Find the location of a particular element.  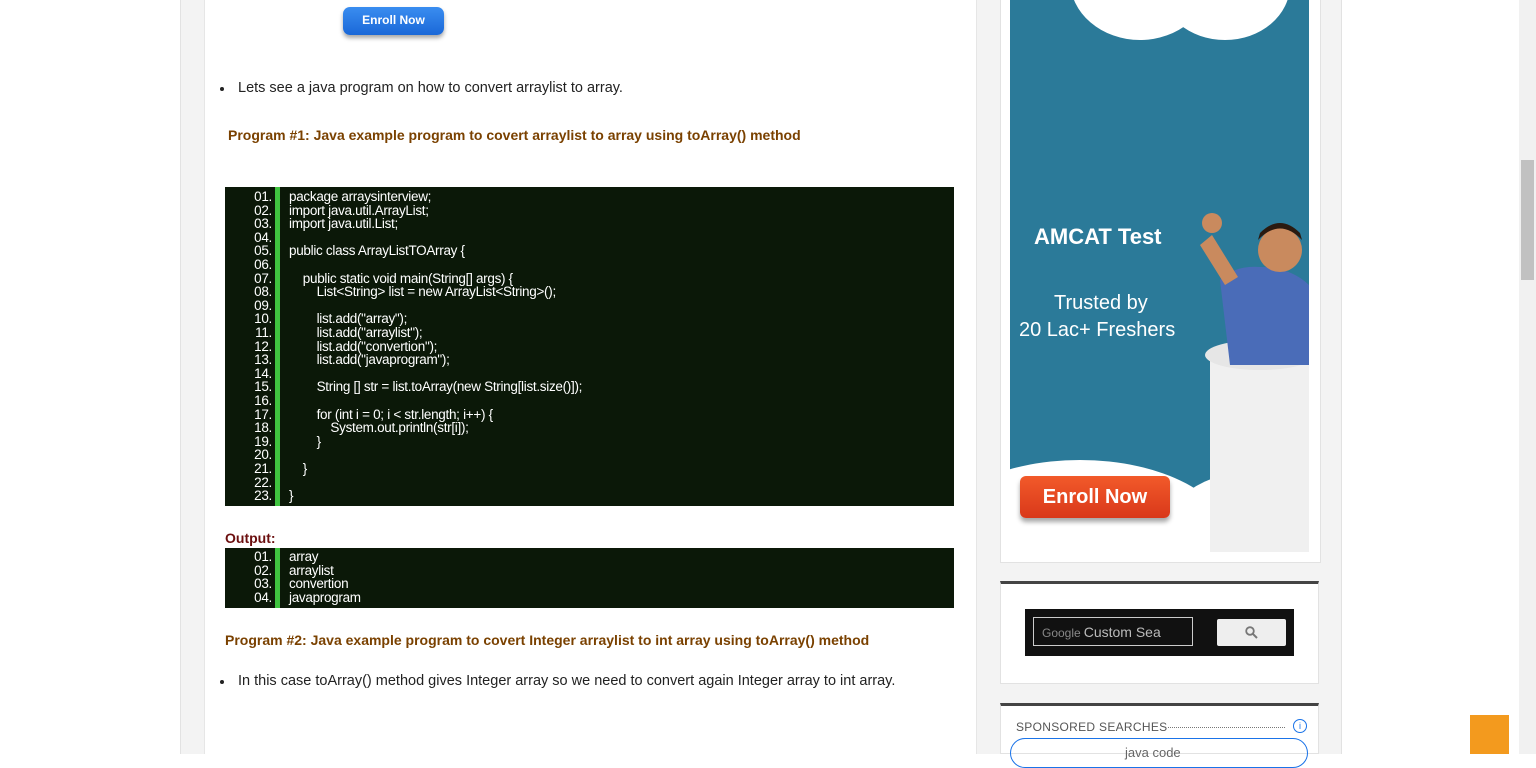

scroll-to-top-button is located at coordinates (1489, 734).